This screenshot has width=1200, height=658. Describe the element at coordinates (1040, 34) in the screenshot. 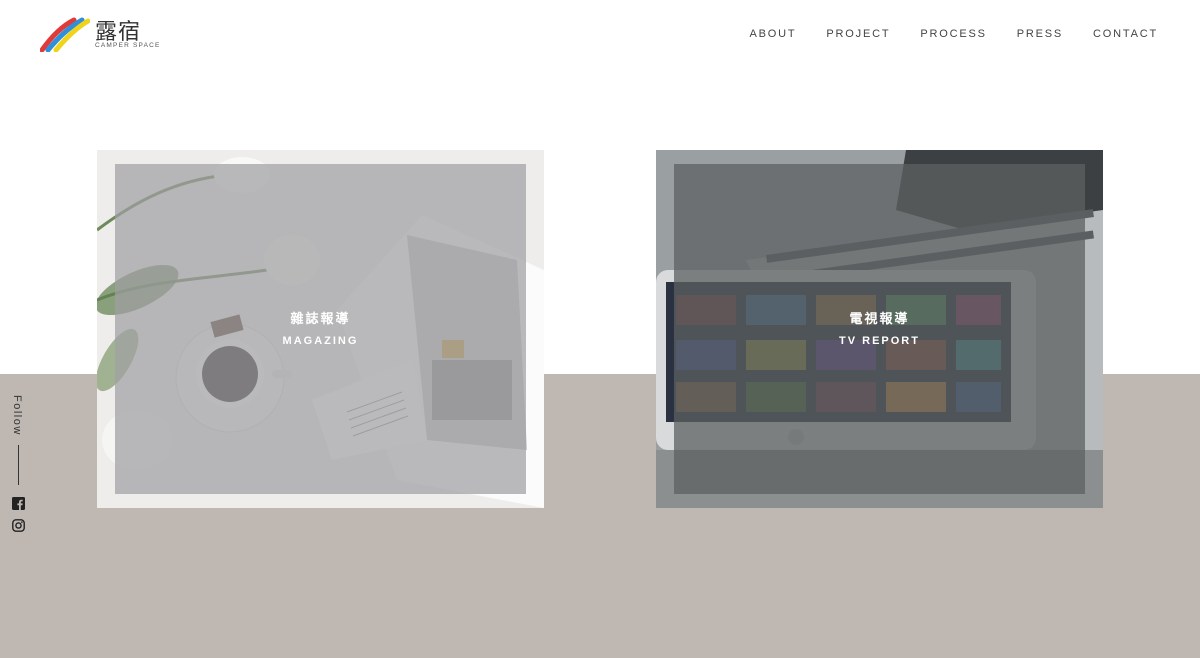

I see `nav-press: PRESS` at that location.